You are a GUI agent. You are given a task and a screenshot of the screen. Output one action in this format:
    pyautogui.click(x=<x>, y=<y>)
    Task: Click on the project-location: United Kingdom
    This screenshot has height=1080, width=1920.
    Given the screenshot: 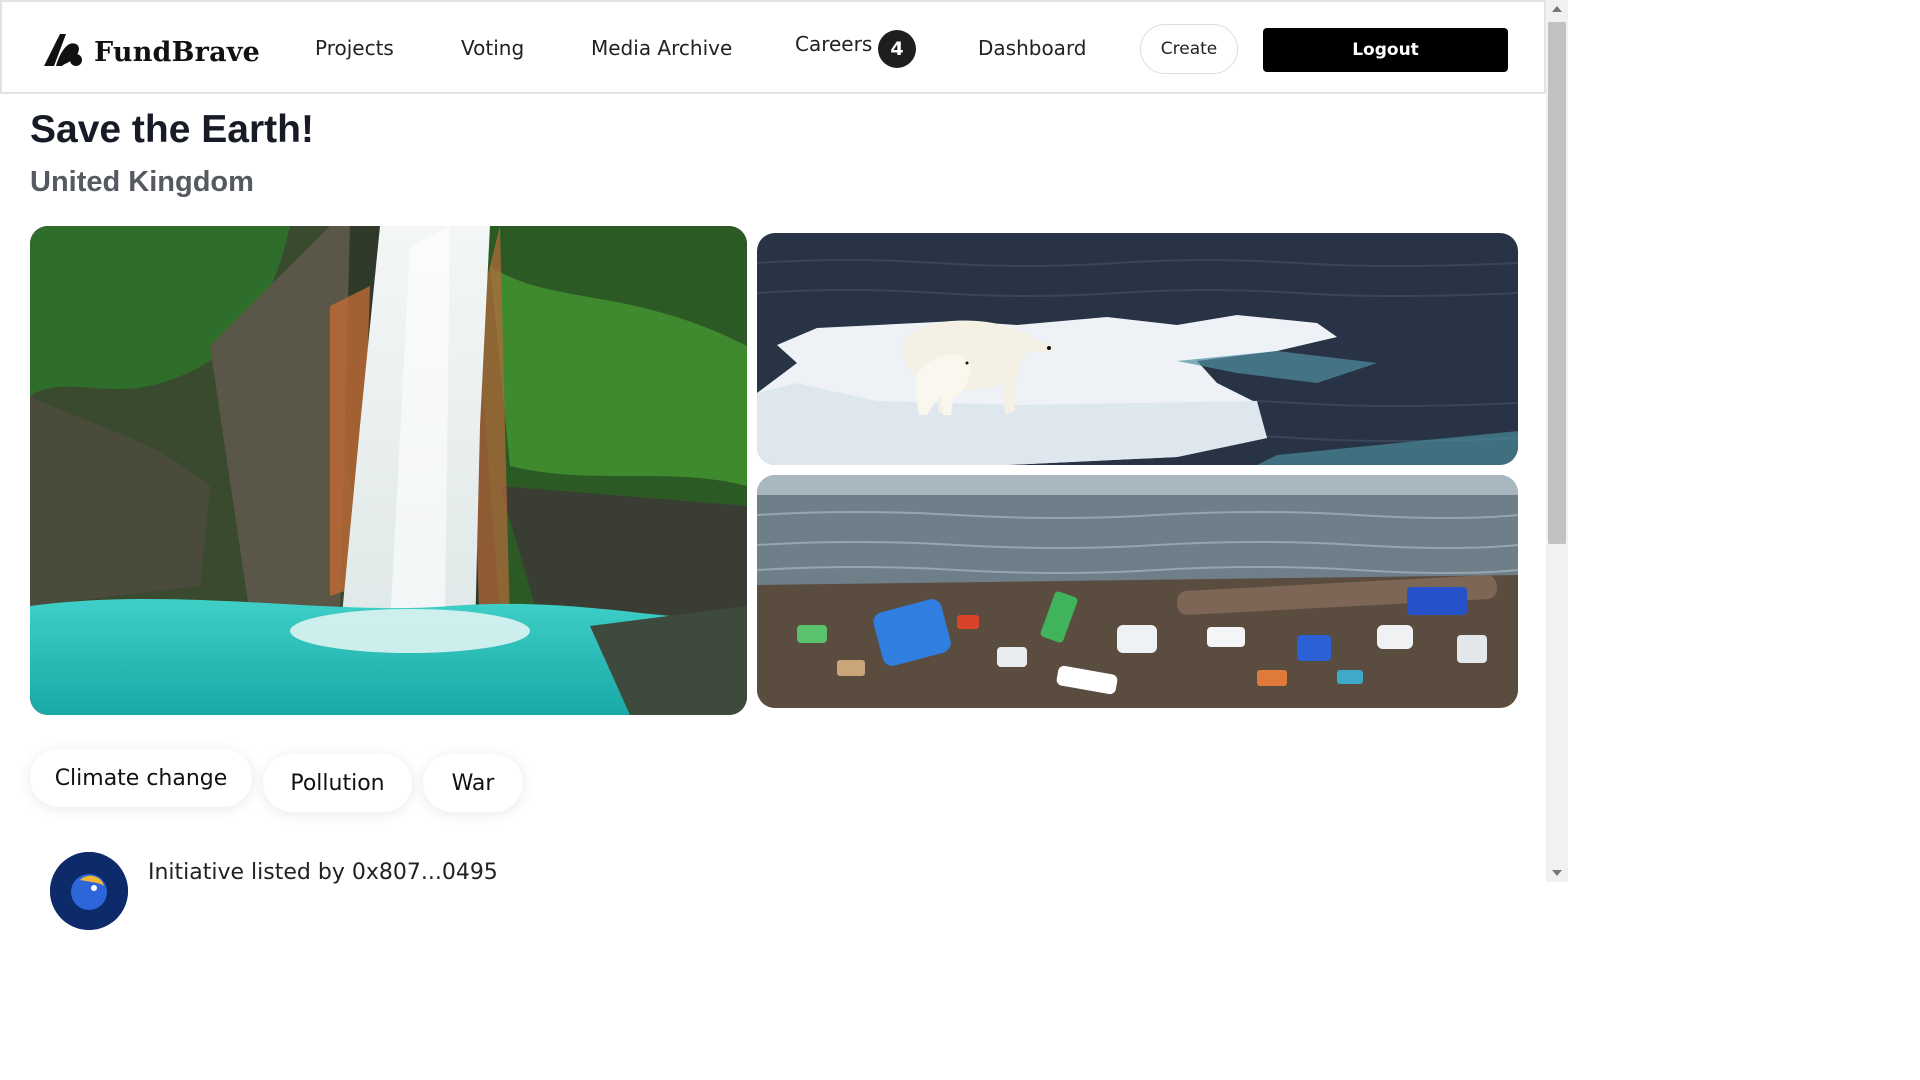 What is the action you would take?
    pyautogui.click(x=142, y=182)
    